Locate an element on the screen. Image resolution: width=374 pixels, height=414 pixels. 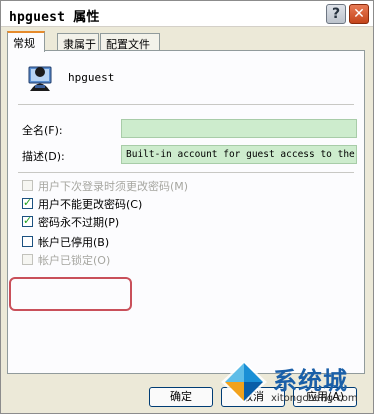
password-never-expires-label: 密码永不过期(P) is located at coordinates (79, 222).